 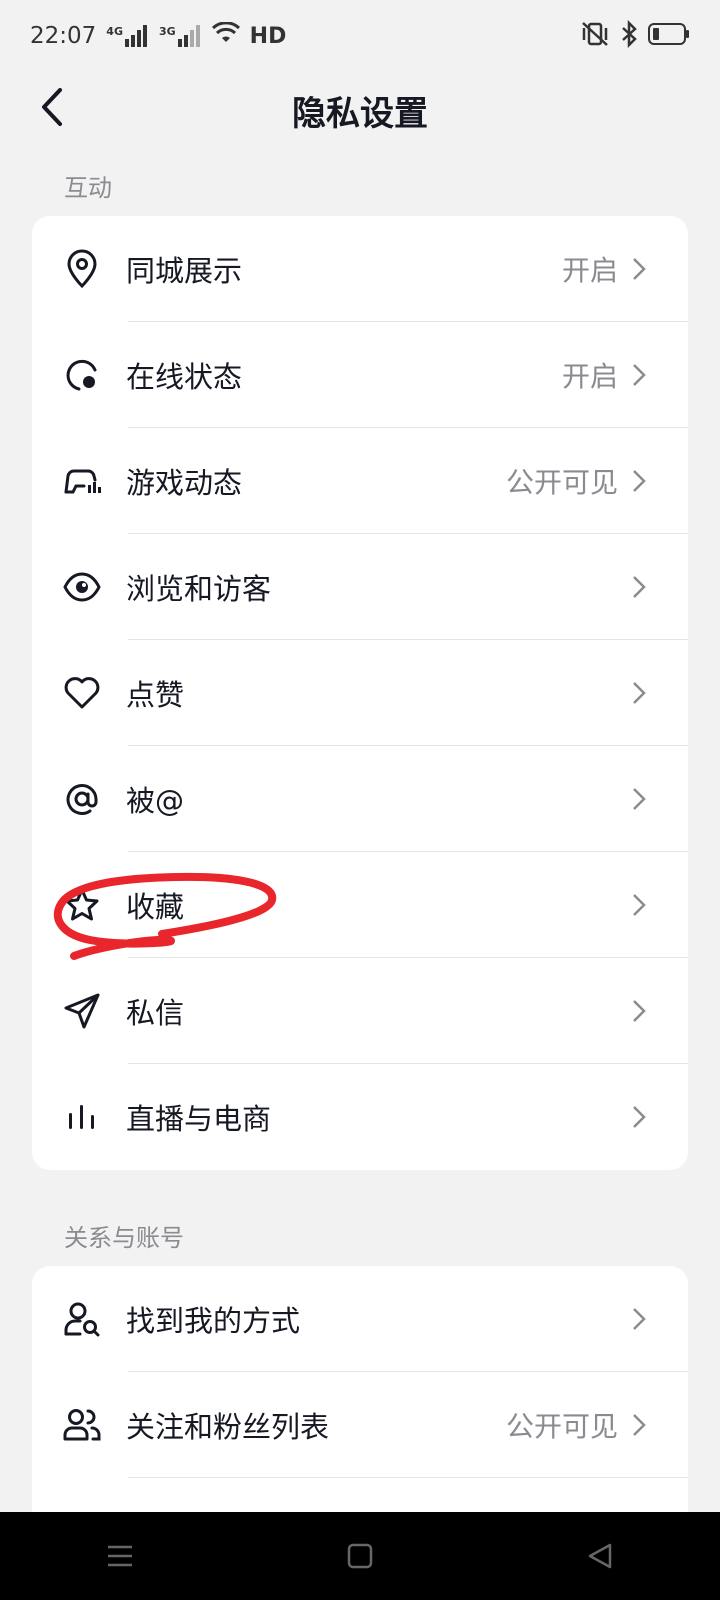 What do you see at coordinates (268, 36) in the screenshot?
I see `hd-label: HD` at bounding box center [268, 36].